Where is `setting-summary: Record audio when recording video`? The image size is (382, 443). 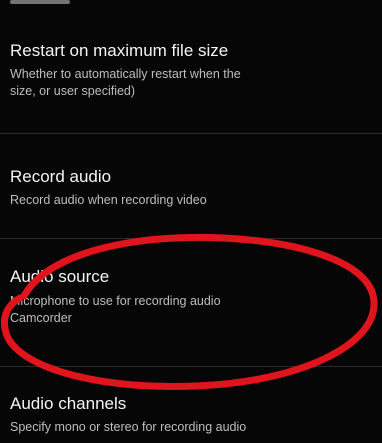
setting-summary: Record audio when recording video is located at coordinates (108, 200).